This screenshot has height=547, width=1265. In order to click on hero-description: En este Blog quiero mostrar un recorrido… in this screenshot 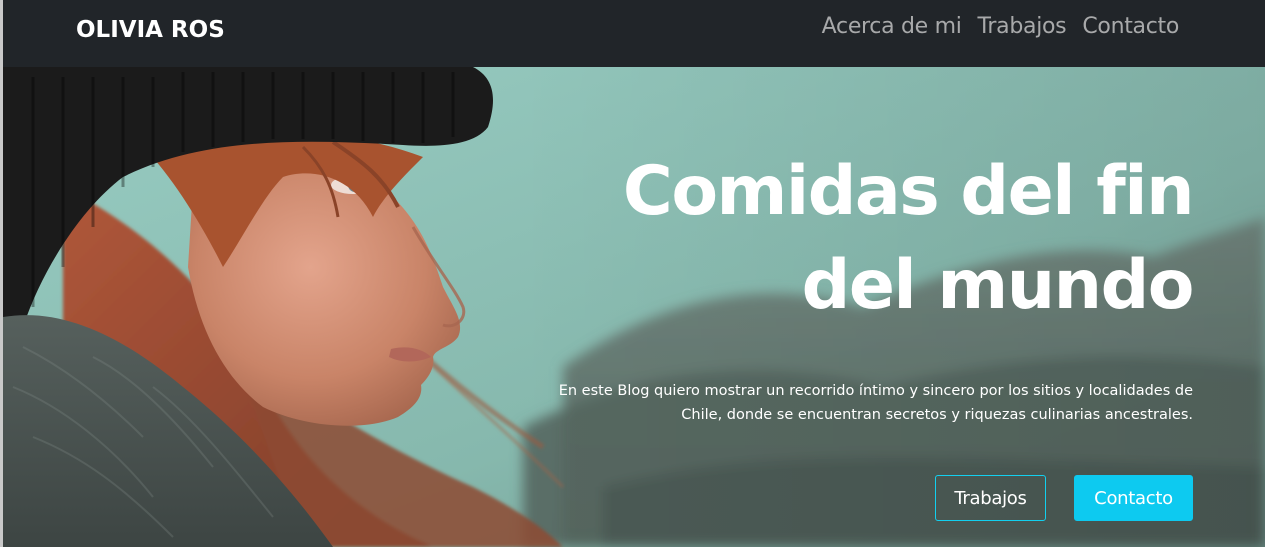, I will do `click(875, 403)`.